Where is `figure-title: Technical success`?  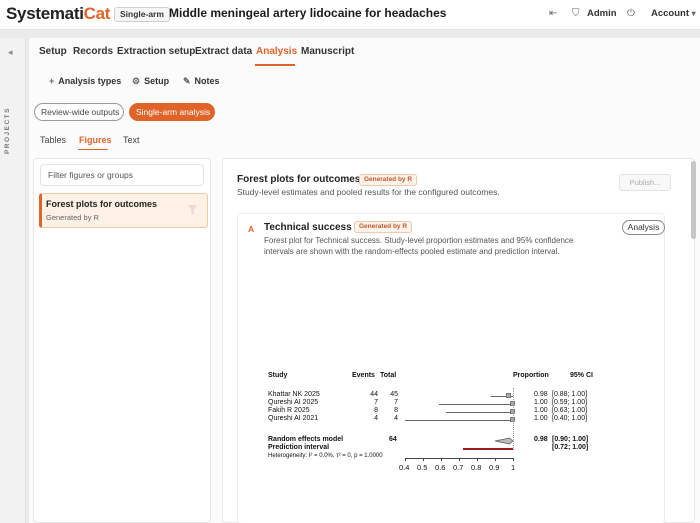 figure-title: Technical success is located at coordinates (308, 227).